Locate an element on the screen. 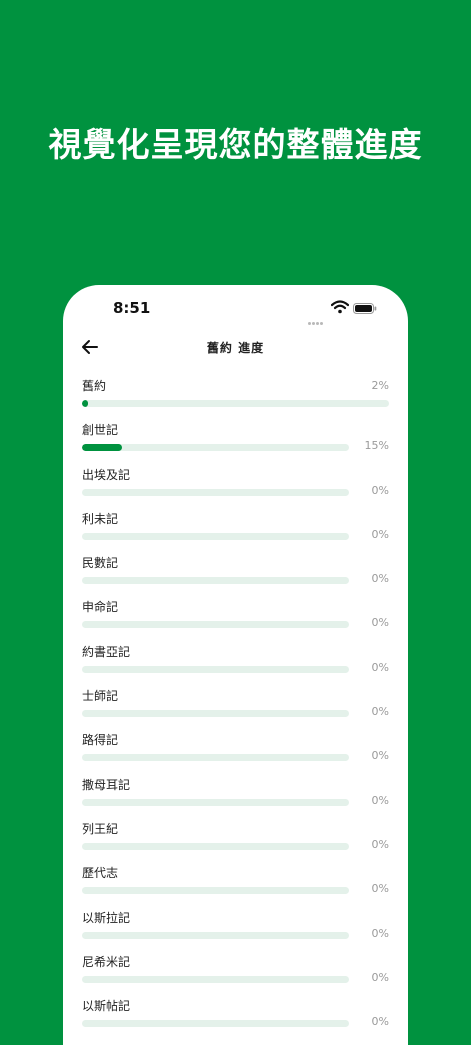 The image size is (471, 1045). list-item: 民數記 0% is located at coordinates (235, 575).